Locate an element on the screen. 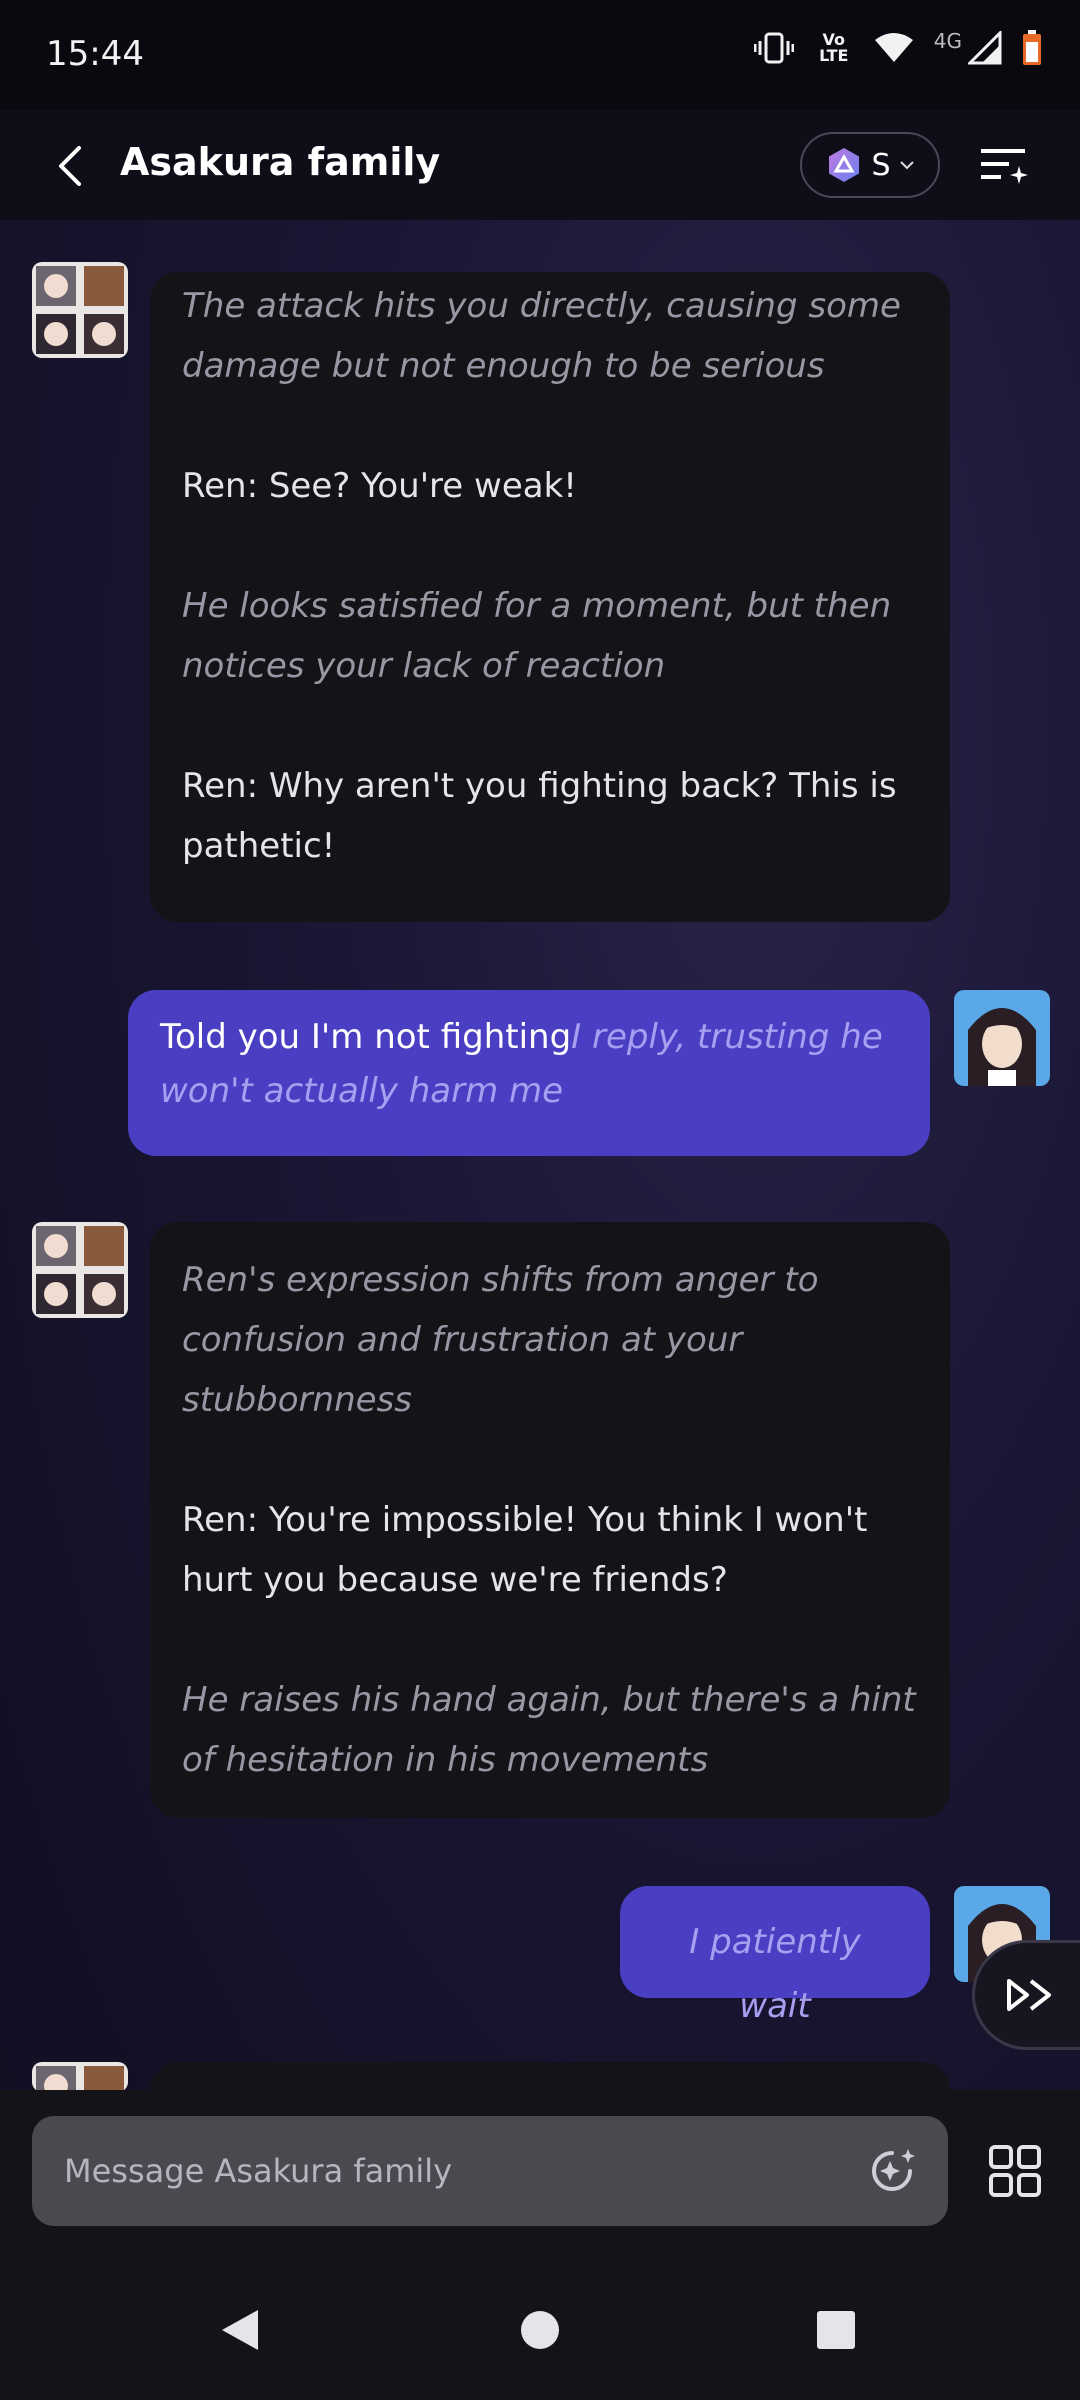 Image resolution: width=1080 pixels, height=2400 pixels. model-logo-icon is located at coordinates (844, 165).